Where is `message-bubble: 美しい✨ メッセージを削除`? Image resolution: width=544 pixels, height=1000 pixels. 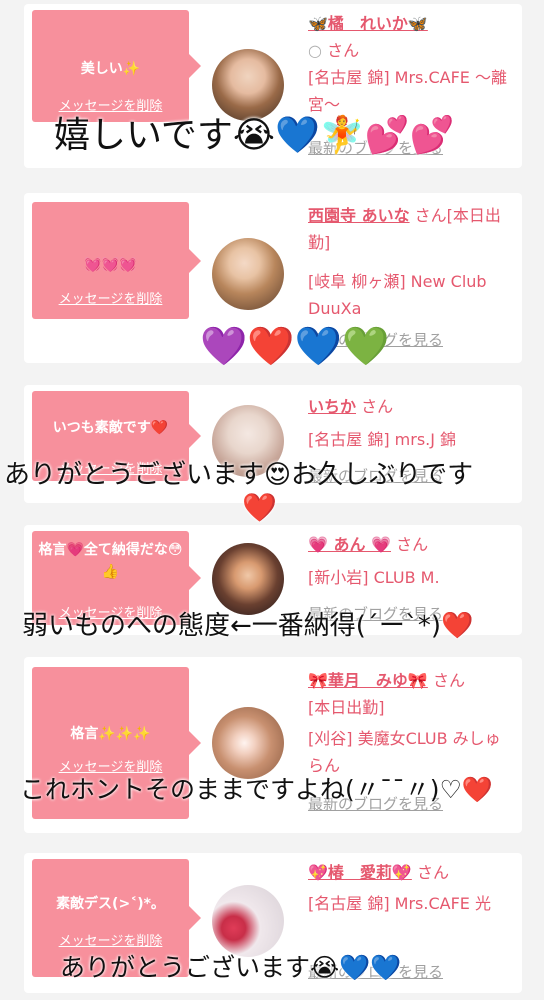 message-bubble: 美しい✨ メッセージを削除 is located at coordinates (116, 66).